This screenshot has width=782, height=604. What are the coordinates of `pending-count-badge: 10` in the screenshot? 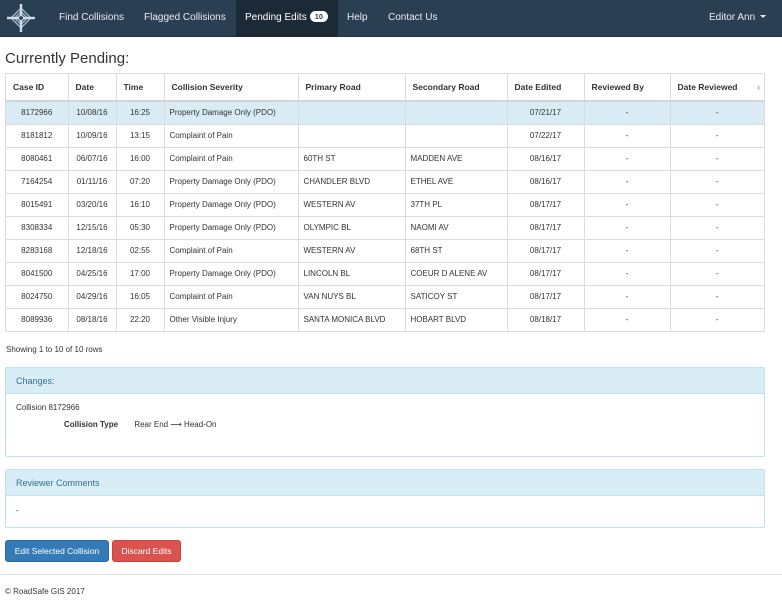 It's located at (319, 16).